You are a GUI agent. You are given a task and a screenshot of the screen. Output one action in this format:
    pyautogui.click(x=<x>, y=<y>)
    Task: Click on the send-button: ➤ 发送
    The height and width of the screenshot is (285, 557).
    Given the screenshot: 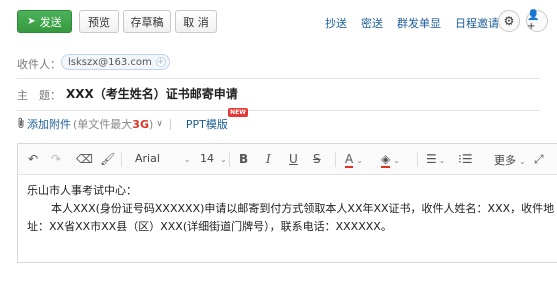 What is the action you would take?
    pyautogui.click(x=44, y=21)
    